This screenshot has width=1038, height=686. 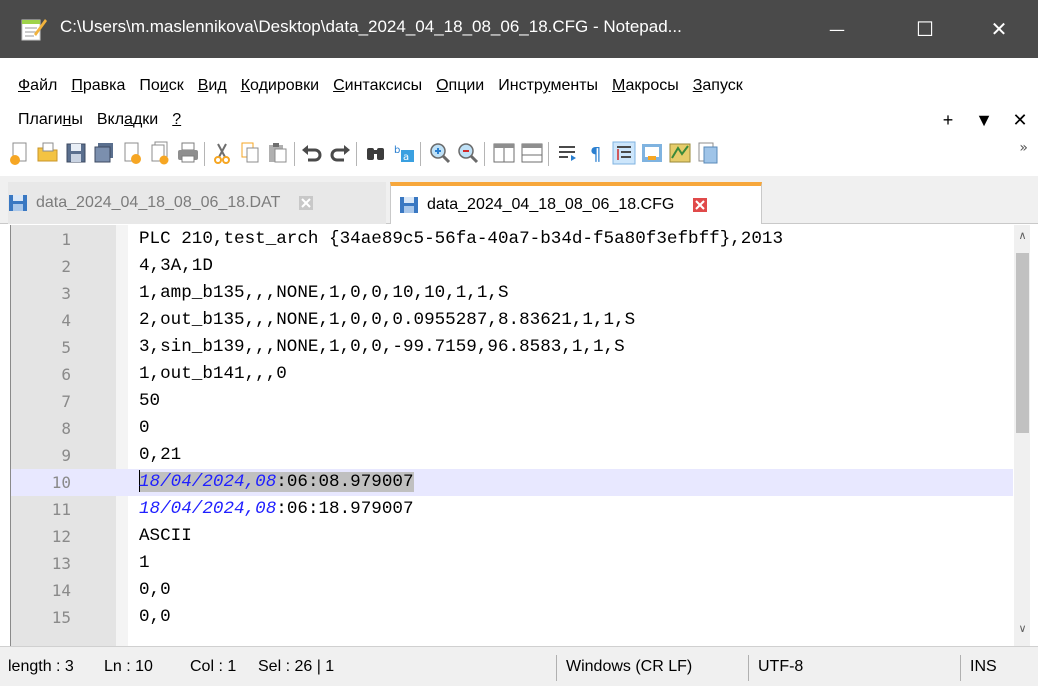 I want to click on menu-settings: Опции, so click(x=460, y=86).